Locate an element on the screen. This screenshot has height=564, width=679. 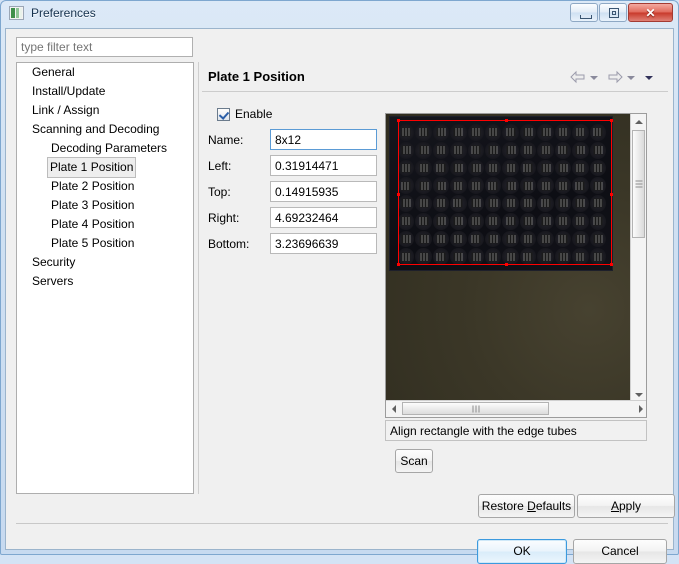
left-input is located at coordinates (323, 165).